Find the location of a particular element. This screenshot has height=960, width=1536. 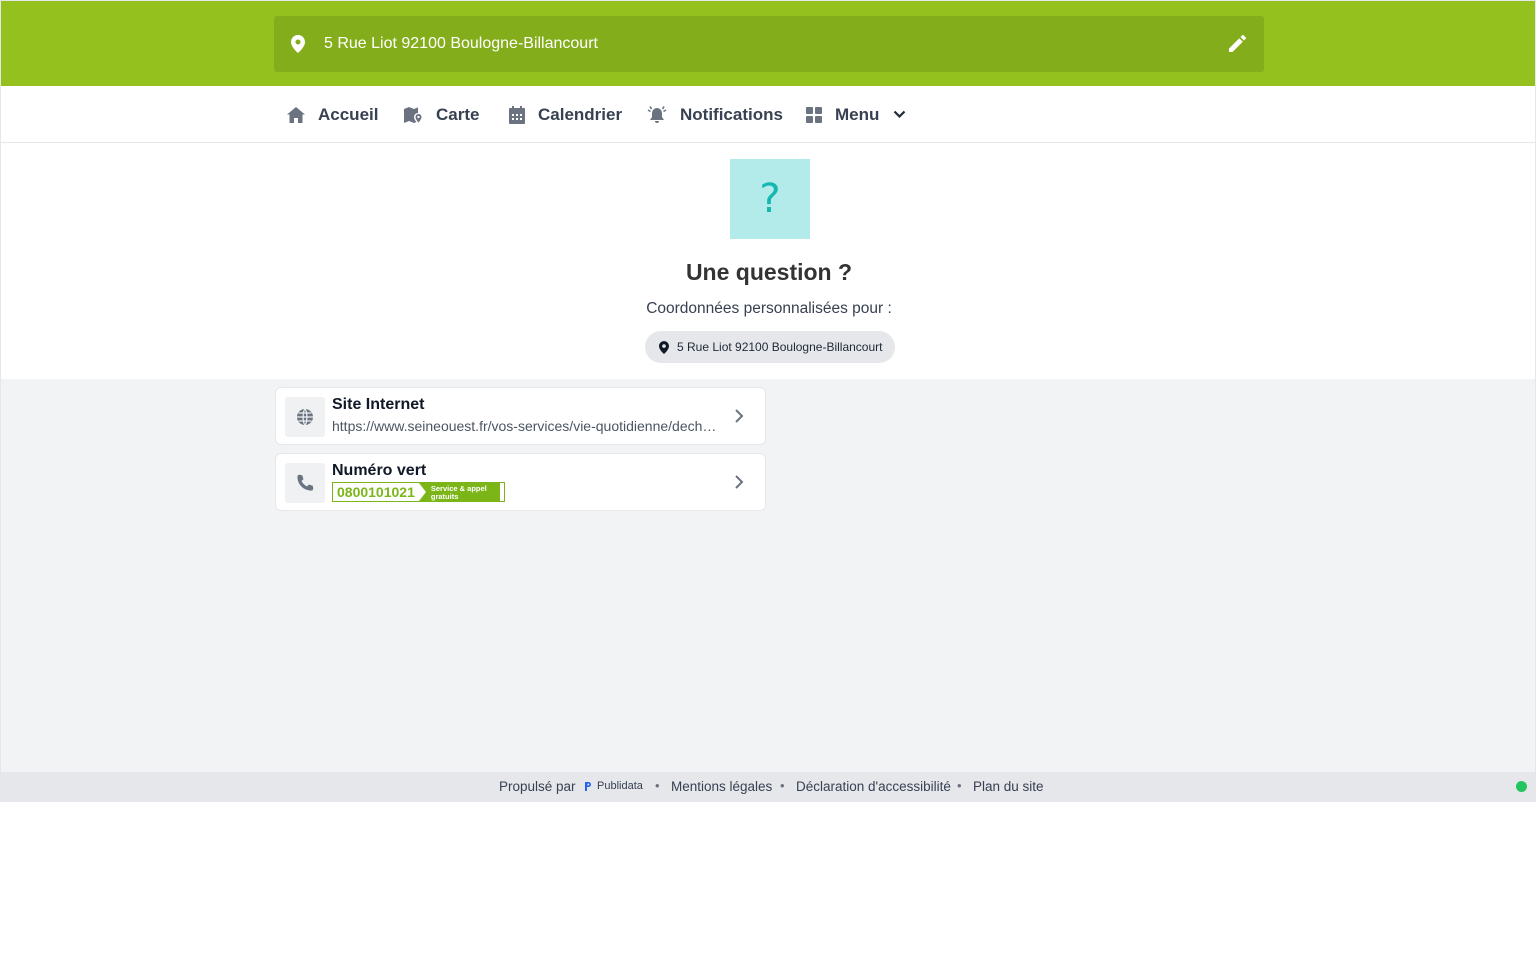

nav-label: Notifications is located at coordinates (731, 114).